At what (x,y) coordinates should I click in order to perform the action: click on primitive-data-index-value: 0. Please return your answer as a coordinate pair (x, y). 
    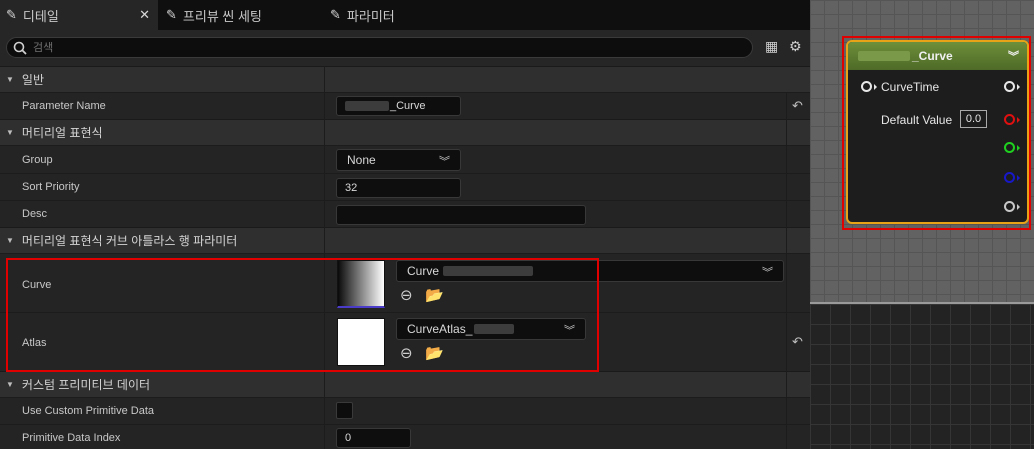
    Looking at the image, I should click on (348, 438).